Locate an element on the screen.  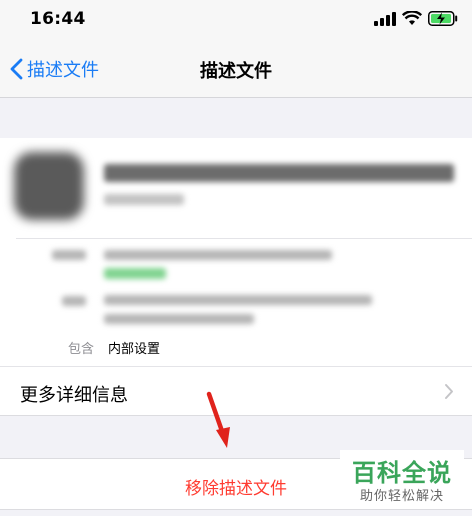
signer-value-blurred is located at coordinates (218, 255).